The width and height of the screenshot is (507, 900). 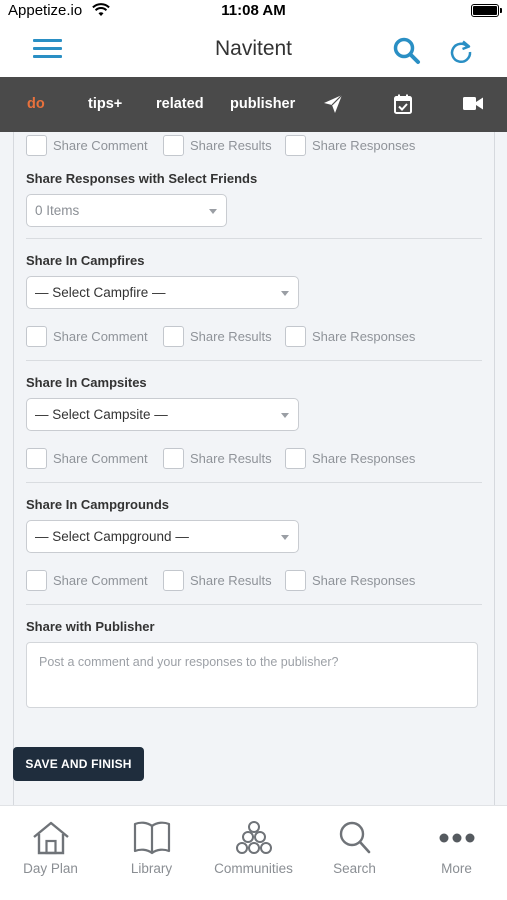 What do you see at coordinates (473, 106) in the screenshot?
I see `video-camera-icon` at bounding box center [473, 106].